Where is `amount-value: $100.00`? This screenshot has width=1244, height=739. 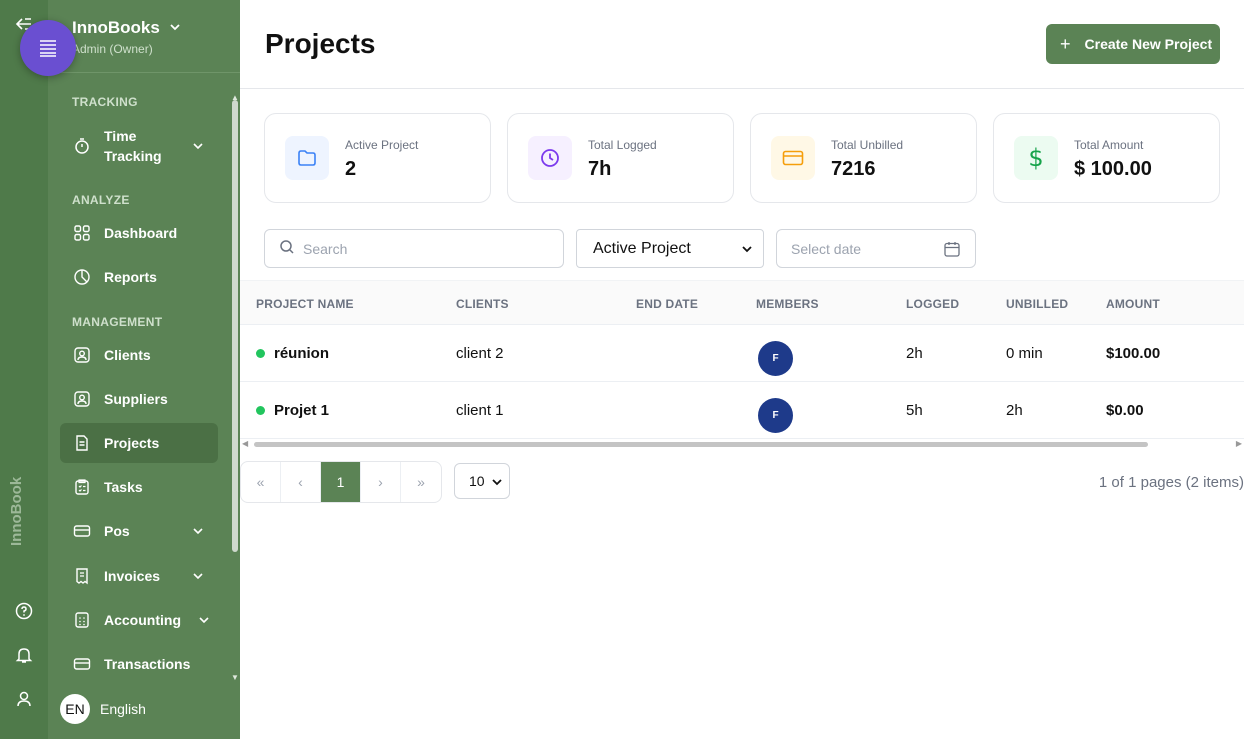 amount-value: $100.00 is located at coordinates (1133, 353).